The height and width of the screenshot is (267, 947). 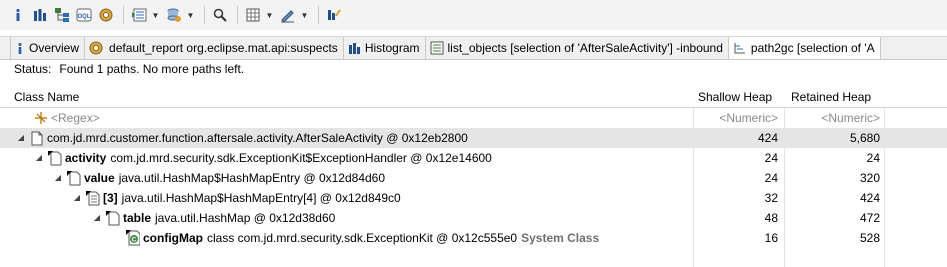 I want to click on tab-histogram: Histogram, so click(x=385, y=48).